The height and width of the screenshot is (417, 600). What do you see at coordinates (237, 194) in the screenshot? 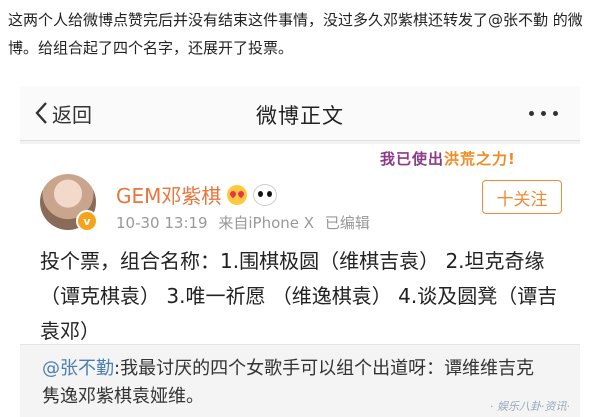
I see `heart-eyes-emoji-icon` at bounding box center [237, 194].